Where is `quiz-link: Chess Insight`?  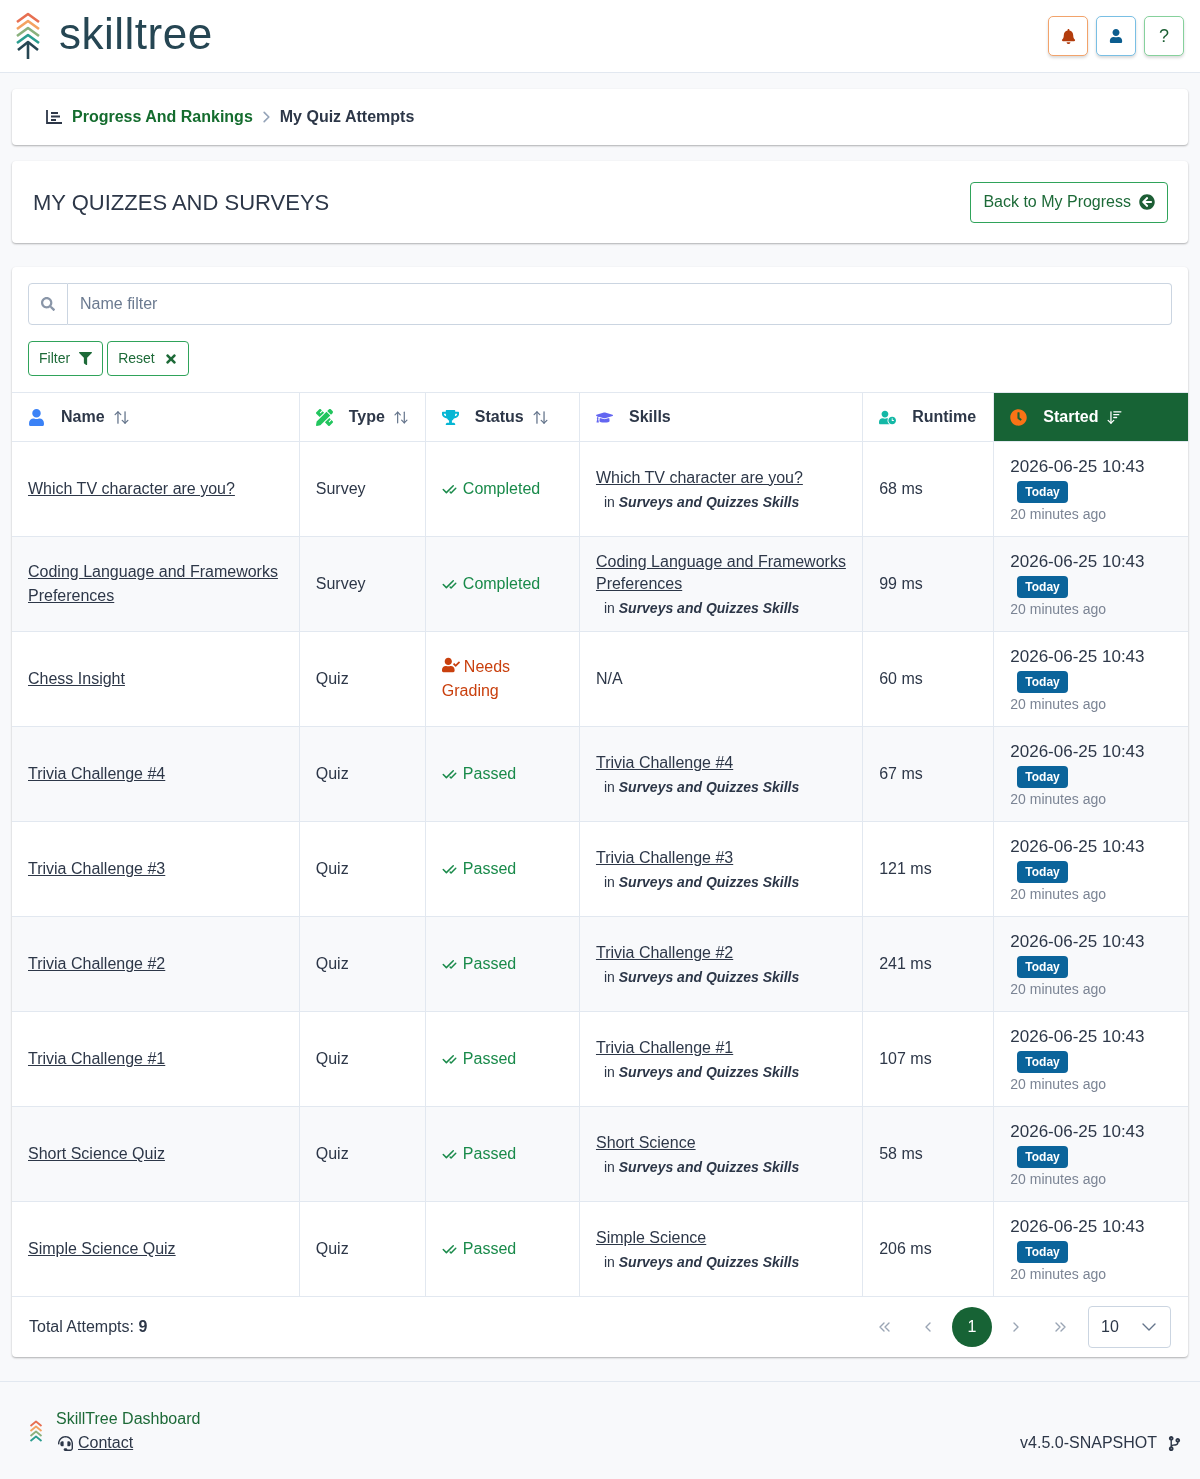 quiz-link: Chess Insight is located at coordinates (155, 679).